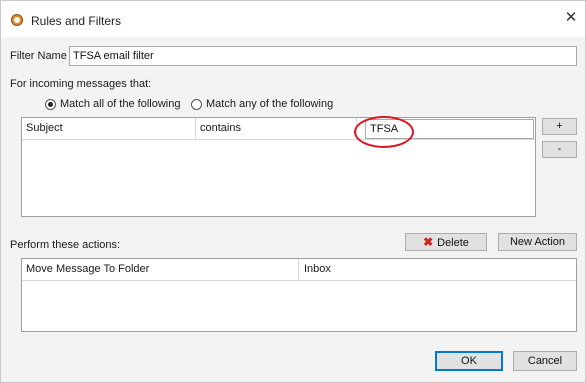 The image size is (586, 383). I want to click on action-row: Move Message To Folder Inbox, so click(299, 270).